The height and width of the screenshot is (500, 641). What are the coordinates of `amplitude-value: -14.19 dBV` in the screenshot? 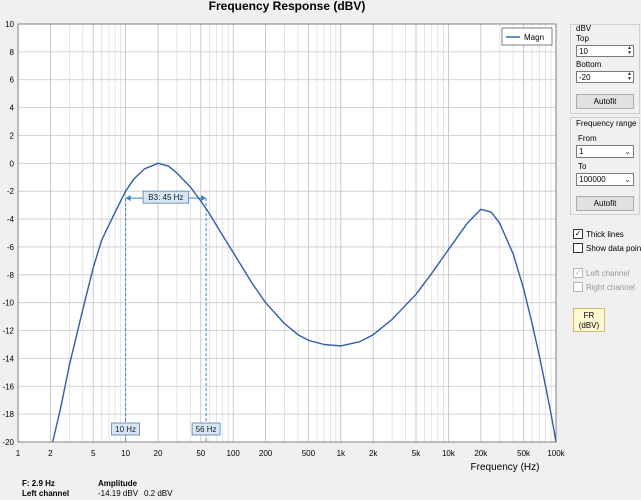 It's located at (118, 493).